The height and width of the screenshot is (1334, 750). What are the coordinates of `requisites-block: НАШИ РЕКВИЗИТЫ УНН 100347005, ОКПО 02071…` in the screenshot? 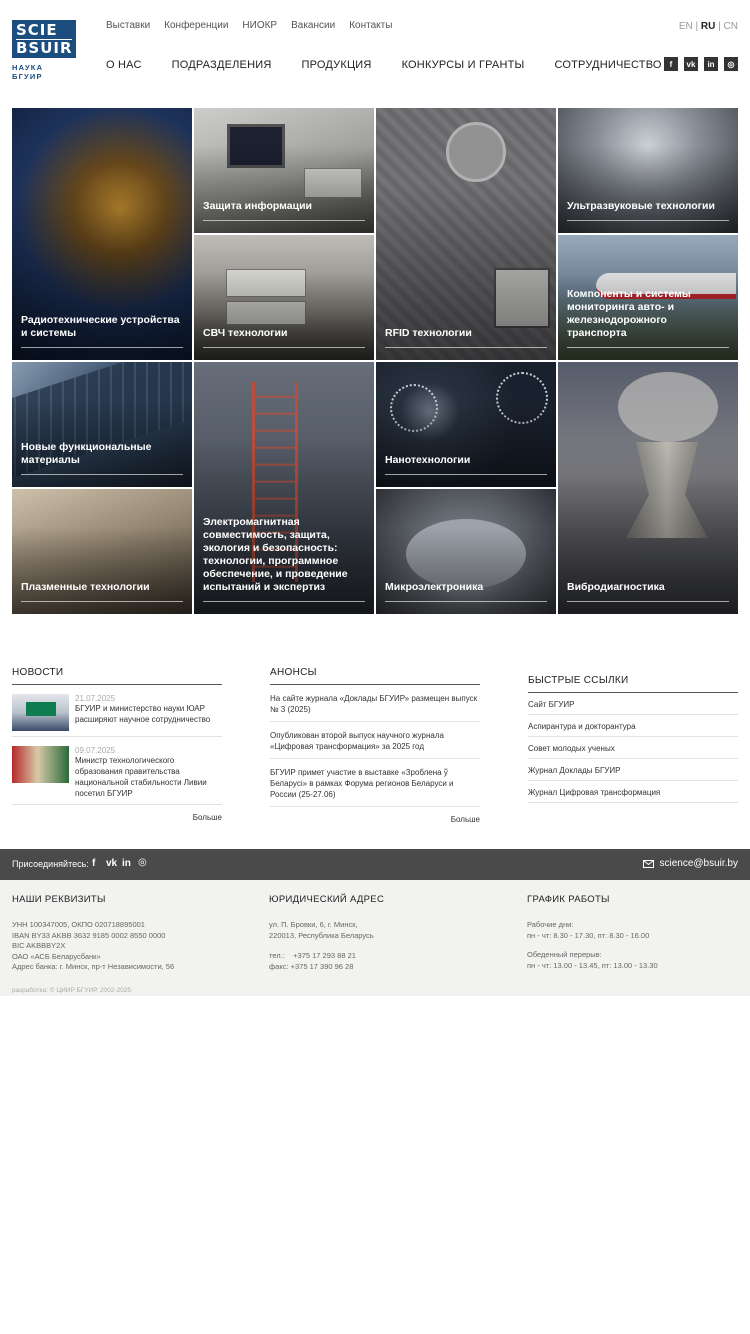 It's located at (127, 933).